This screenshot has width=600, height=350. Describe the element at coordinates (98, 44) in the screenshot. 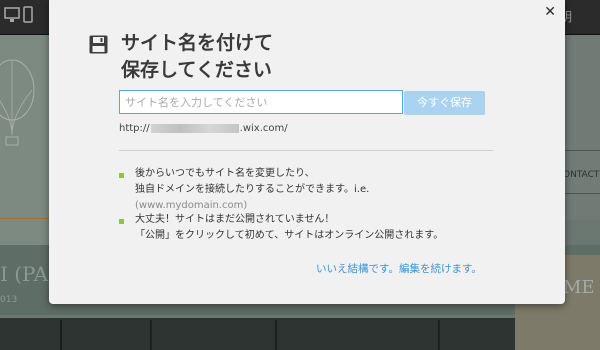

I see `floppy-disk-icon` at that location.